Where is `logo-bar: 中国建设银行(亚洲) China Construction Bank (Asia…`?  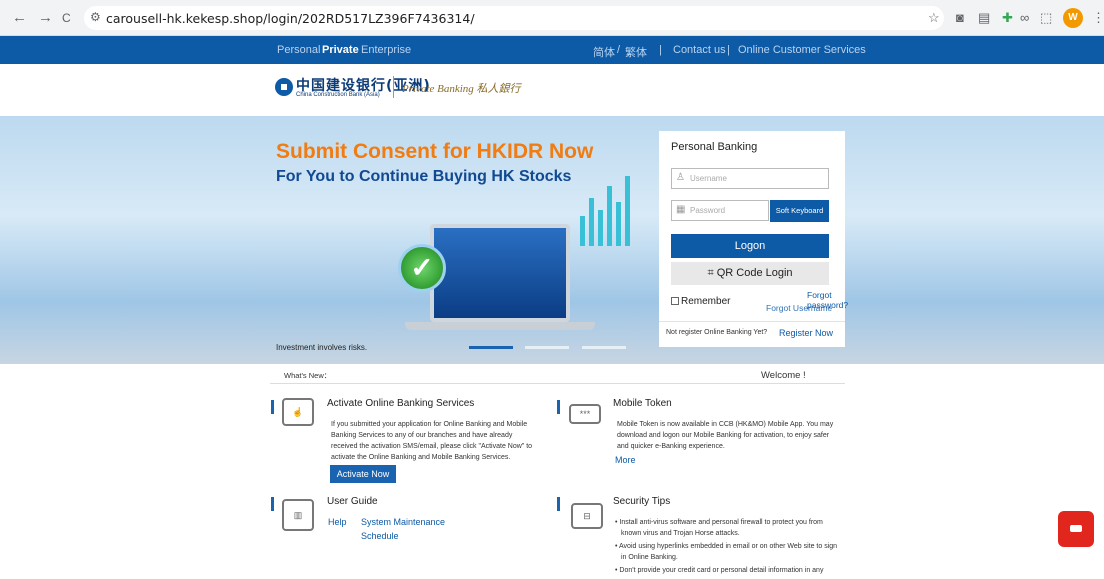
logo-bar: 中国建设银行(亚洲) China Construction Bank (Asia… is located at coordinates (552, 90).